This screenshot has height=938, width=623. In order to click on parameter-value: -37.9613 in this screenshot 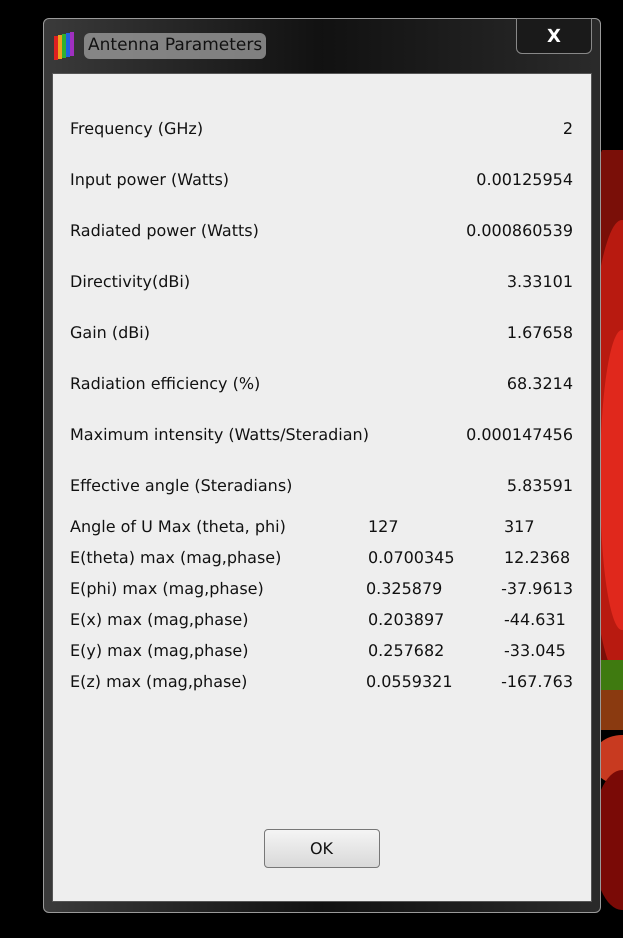, I will do `click(537, 589)`.